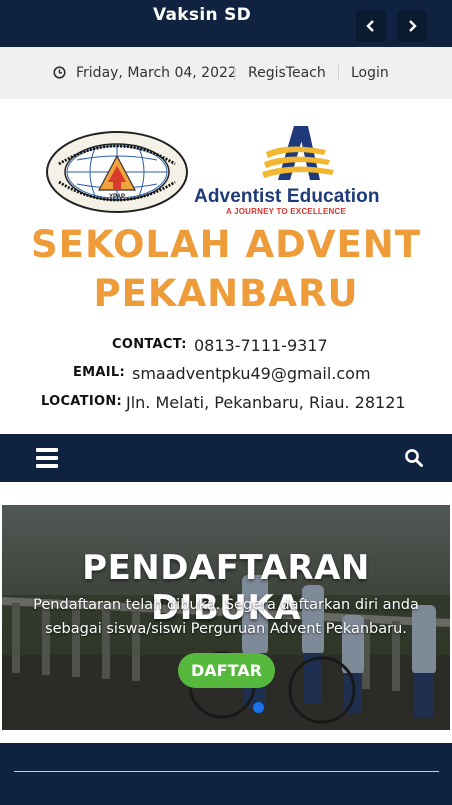 The width and height of the screenshot is (452, 805). I want to click on adventist-education-name: Adventist Education, so click(287, 196).